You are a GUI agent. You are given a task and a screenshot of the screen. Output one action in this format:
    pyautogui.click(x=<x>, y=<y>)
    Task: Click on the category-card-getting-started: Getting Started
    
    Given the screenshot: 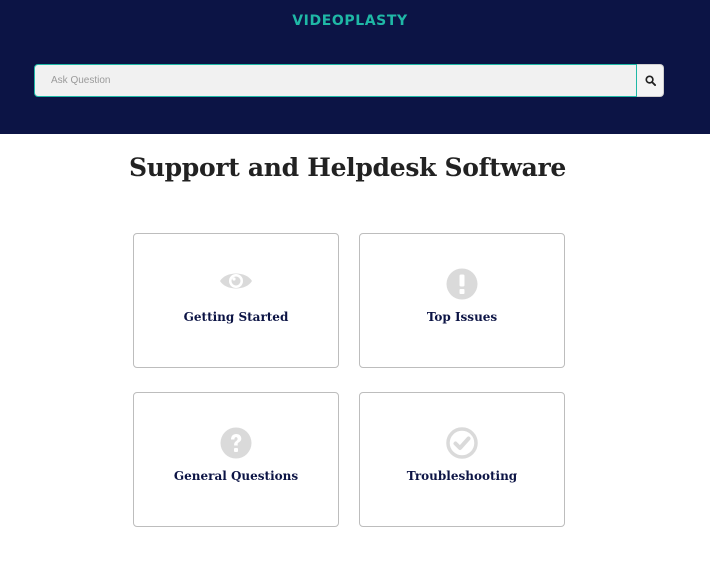 What is the action you would take?
    pyautogui.click(x=236, y=300)
    